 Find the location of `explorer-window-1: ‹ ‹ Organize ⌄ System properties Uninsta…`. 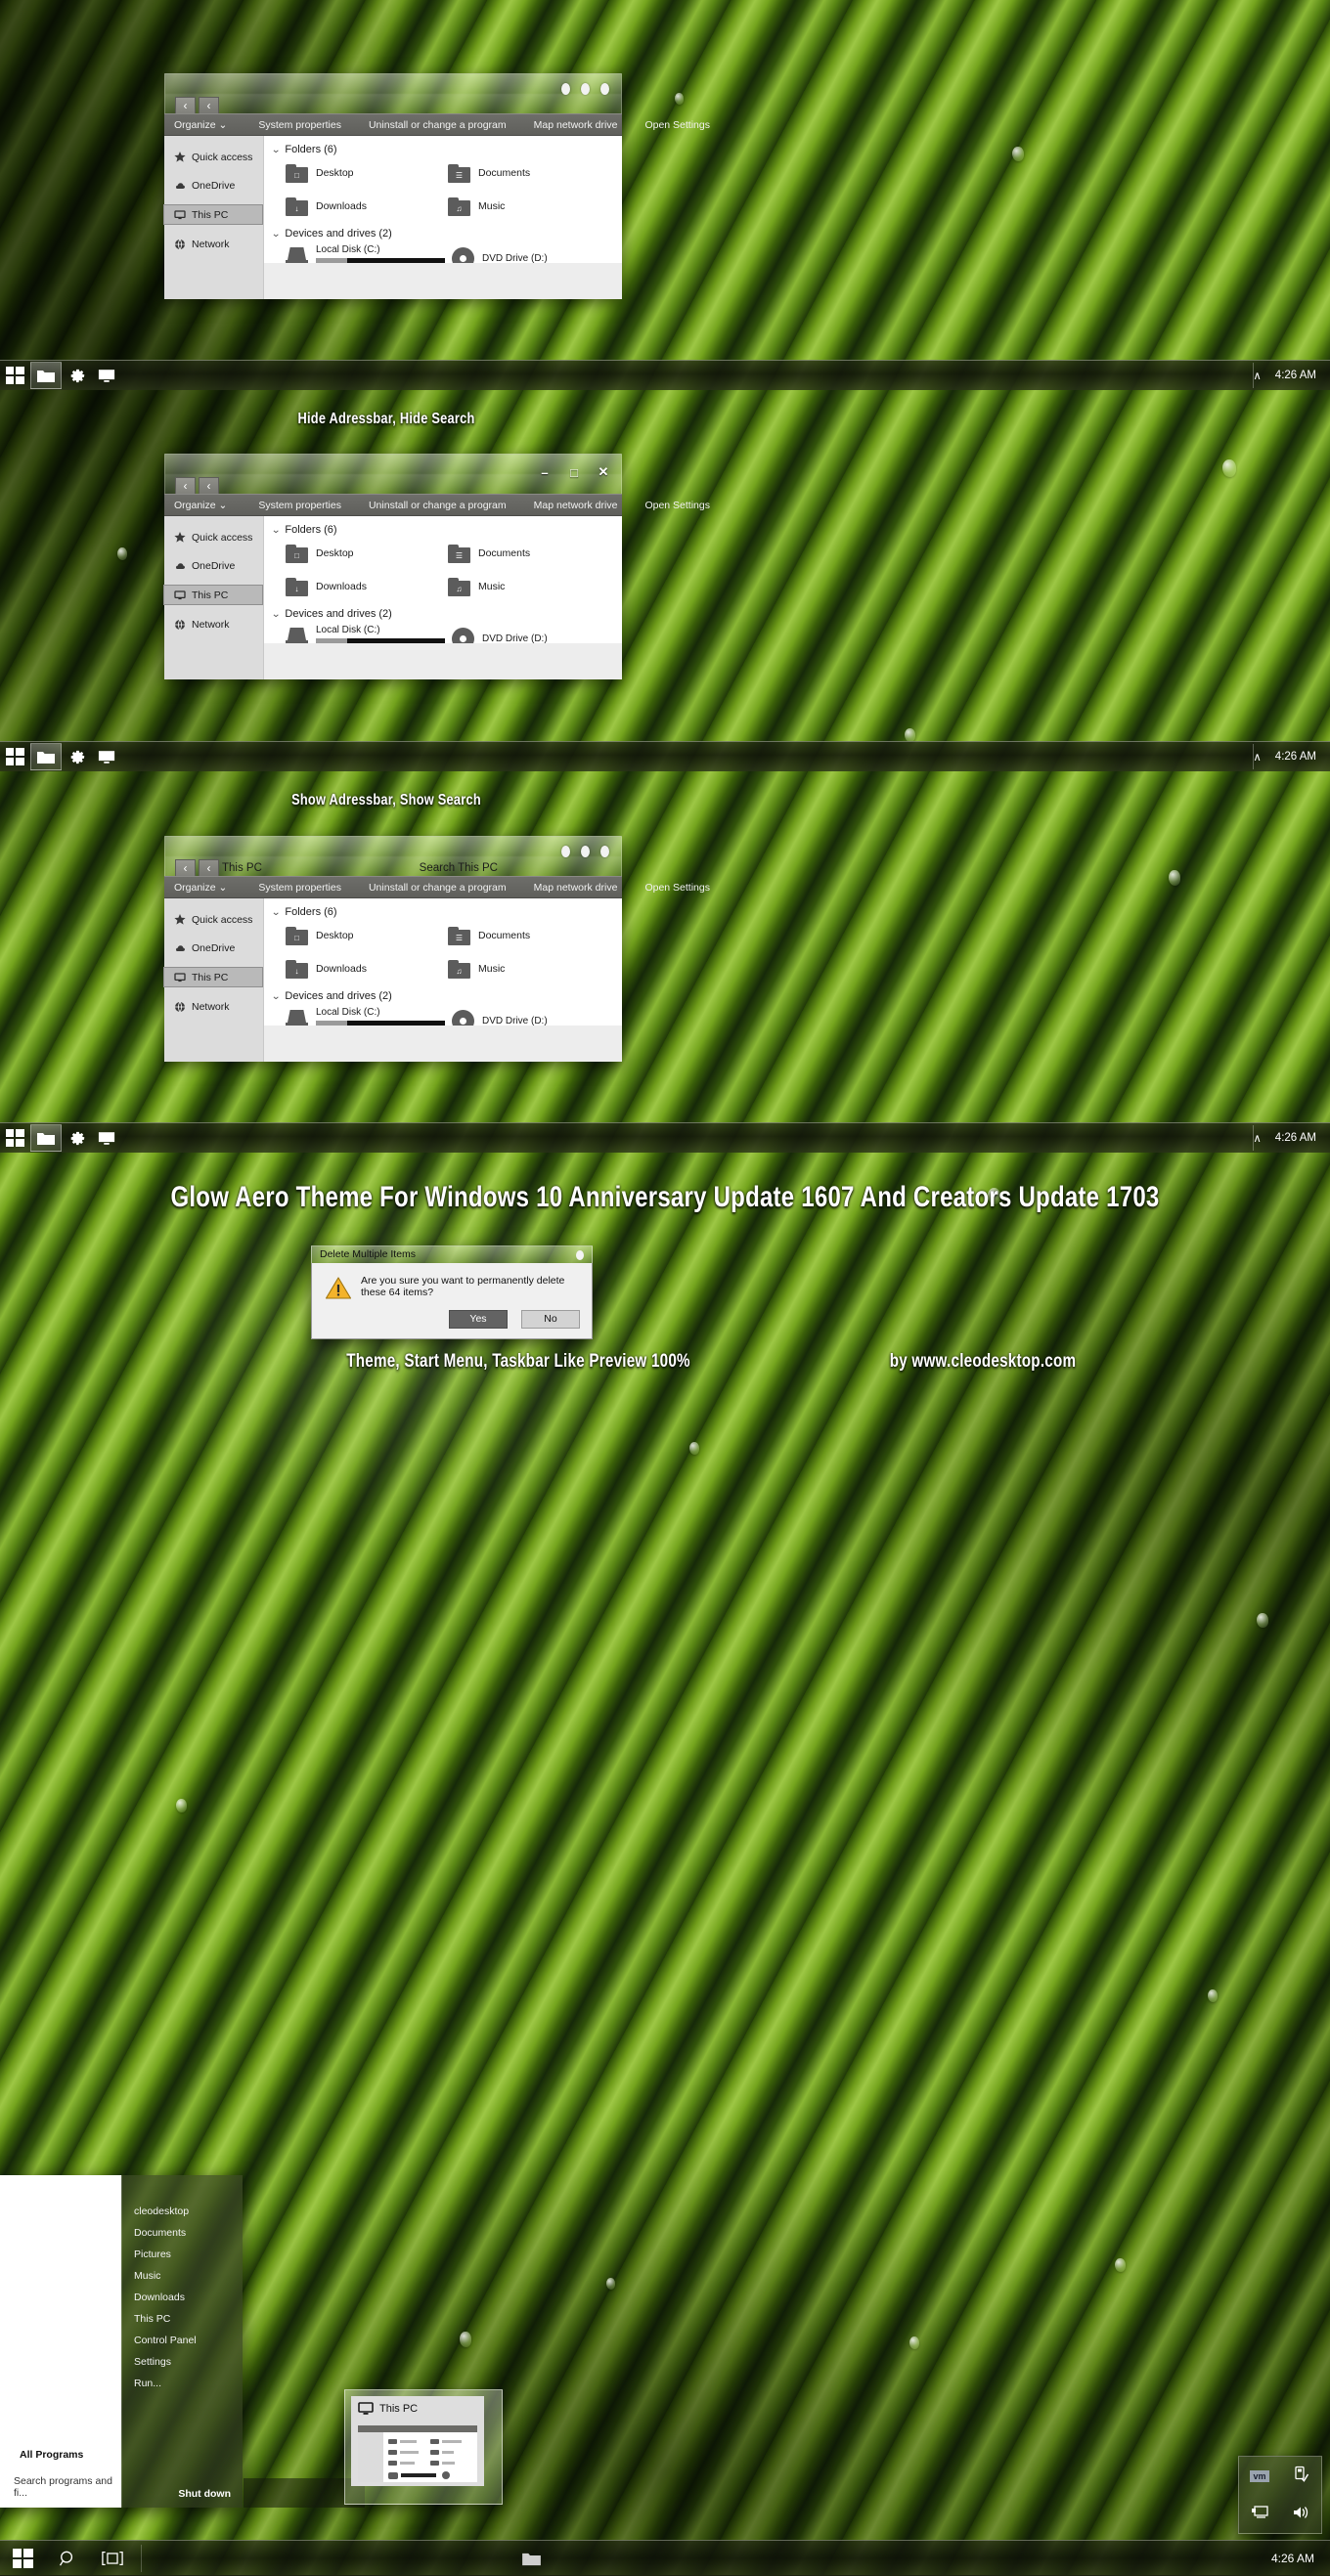

explorer-window-1: ‹ ‹ Organize ⌄ System properties Uninsta… is located at coordinates (436, 186).